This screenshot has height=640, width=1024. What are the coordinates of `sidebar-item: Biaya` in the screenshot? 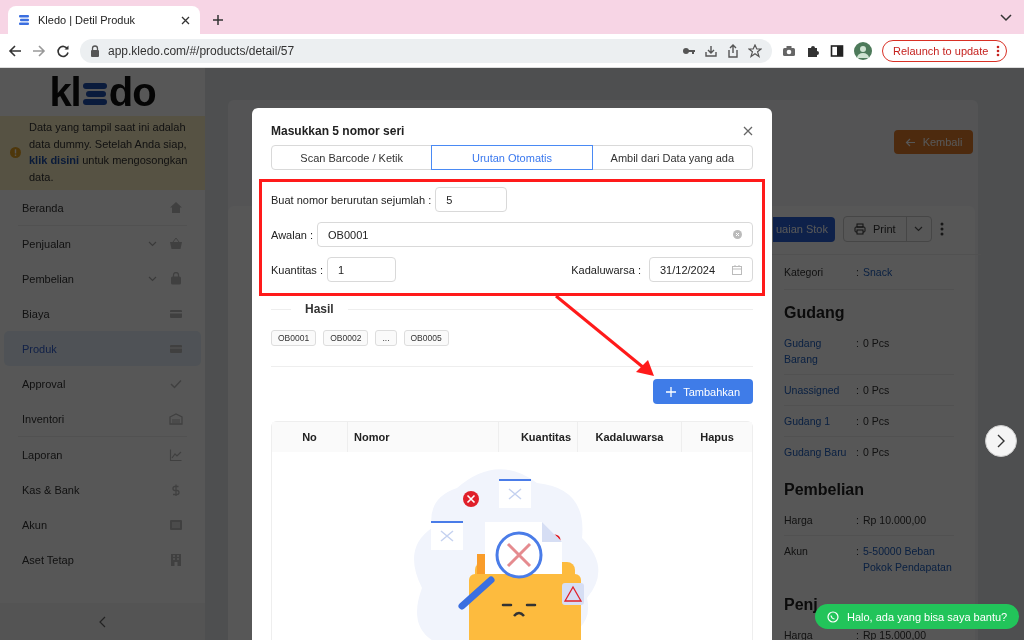 It's located at (102, 313).